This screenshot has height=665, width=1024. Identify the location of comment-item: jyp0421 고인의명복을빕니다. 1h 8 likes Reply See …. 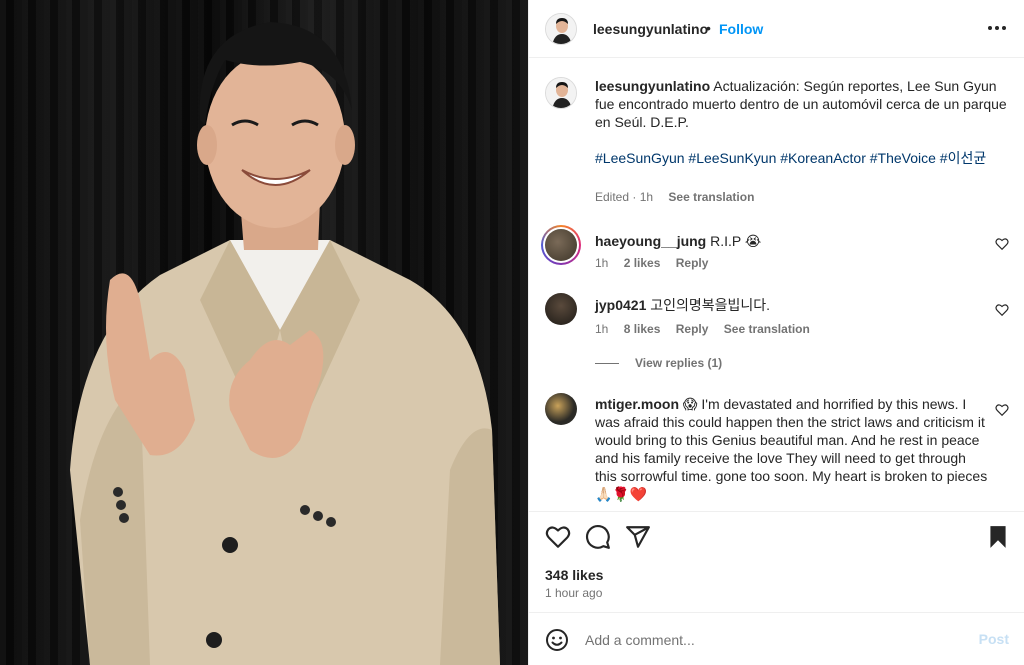
(777, 333).